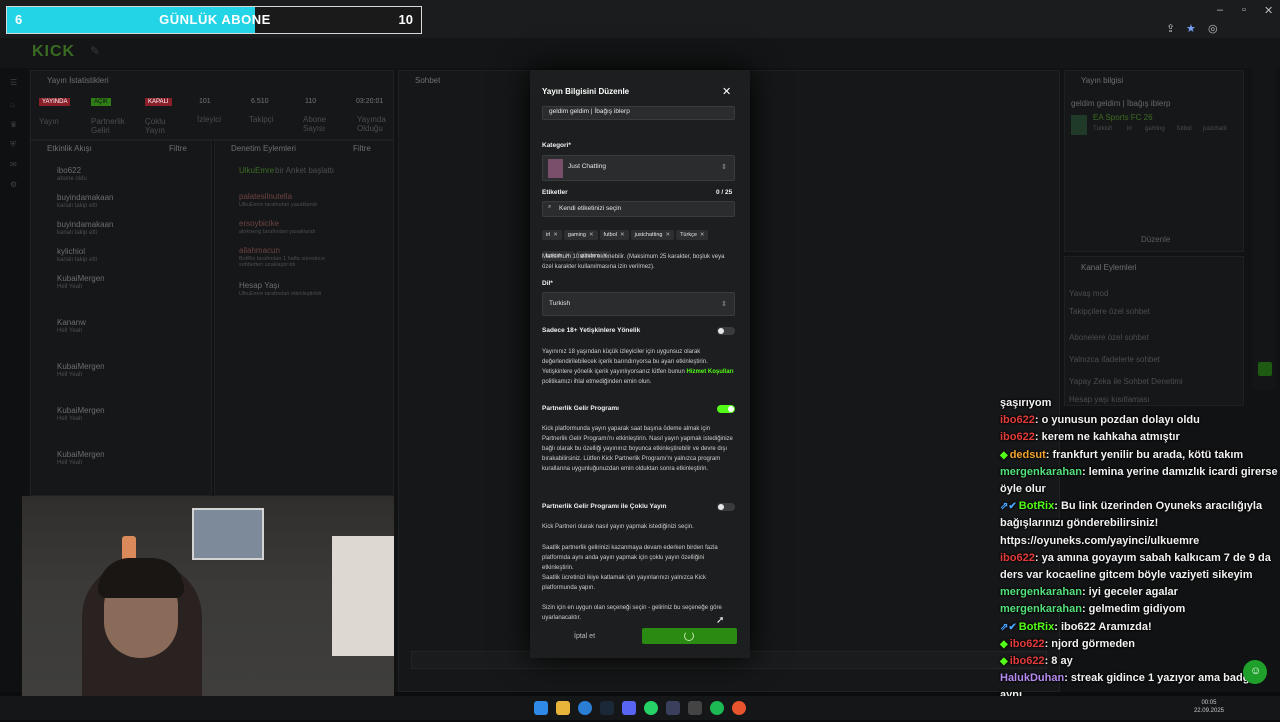  What do you see at coordinates (724, 304) in the screenshot?
I see `chevron-updown-icon: ⇕` at bounding box center [724, 304].